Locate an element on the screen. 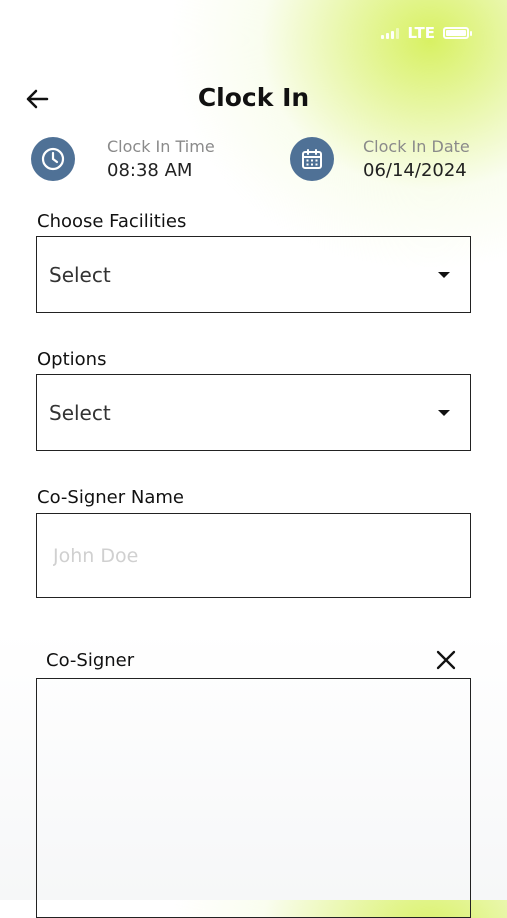  options-select: Select is located at coordinates (253, 412).